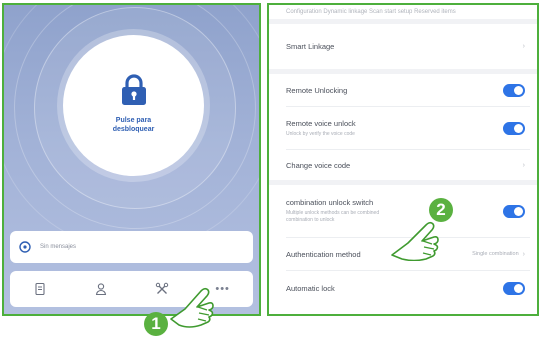 The image size is (547, 339). I want to click on remote-unlocking-row: Remote Unlocking, so click(403, 90).